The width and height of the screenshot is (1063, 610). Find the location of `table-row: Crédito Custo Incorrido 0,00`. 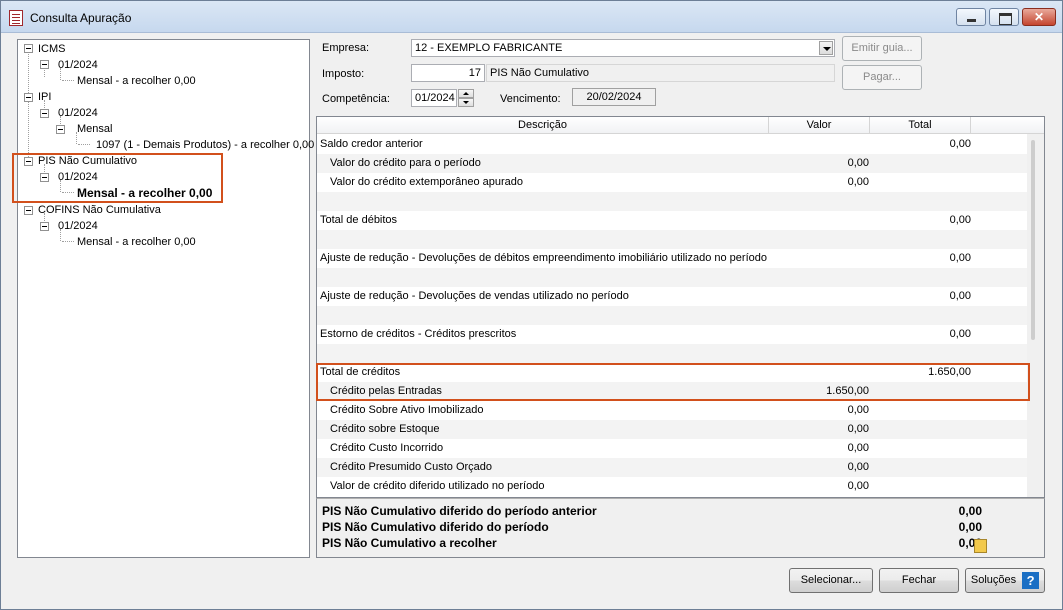

table-row: Crédito Custo Incorrido 0,00 is located at coordinates (672, 448).